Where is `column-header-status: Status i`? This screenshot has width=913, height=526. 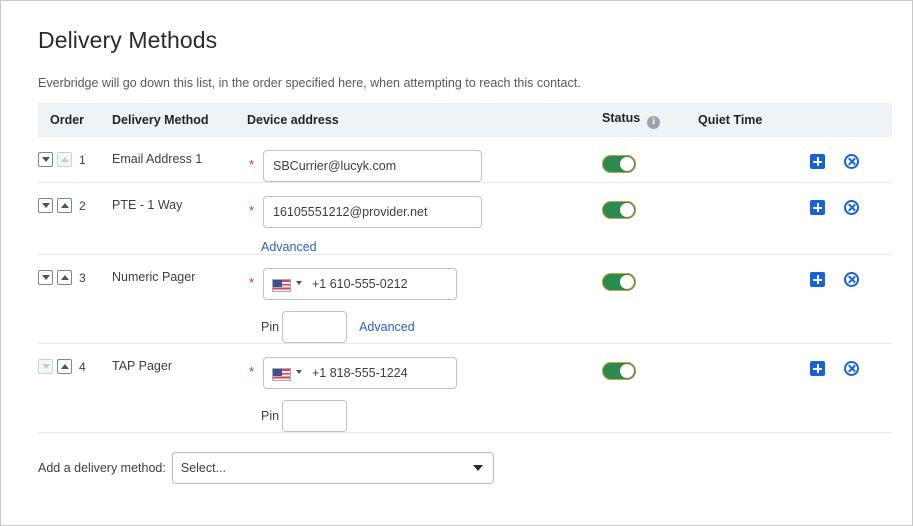
column-header-status: Status i is located at coordinates (650, 120).